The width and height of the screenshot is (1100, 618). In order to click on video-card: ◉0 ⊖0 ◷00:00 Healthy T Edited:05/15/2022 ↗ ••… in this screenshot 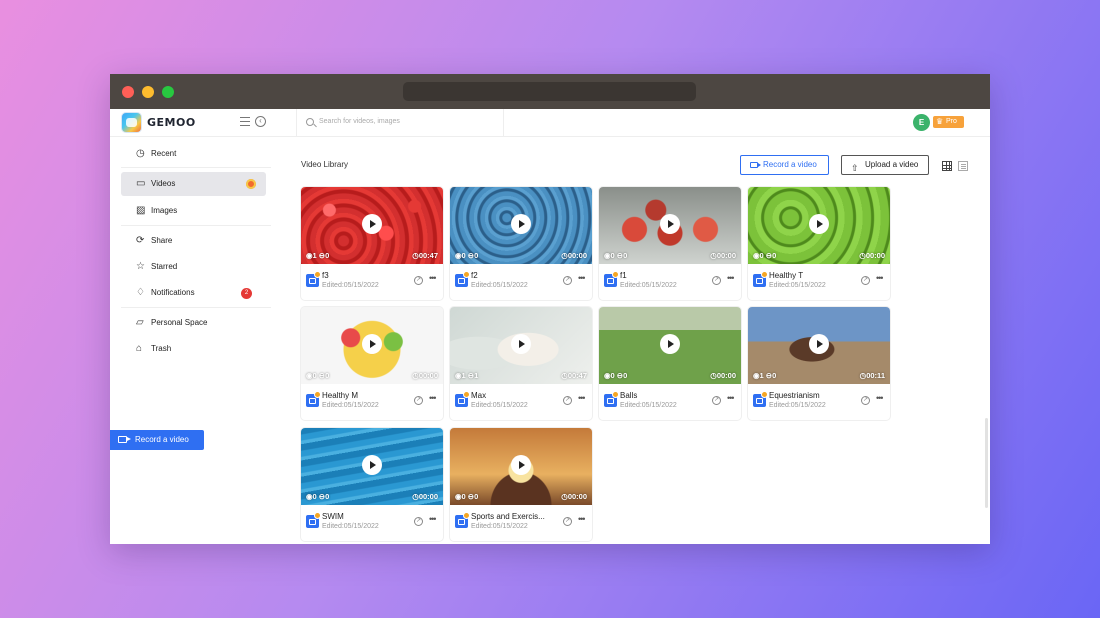, I will do `click(819, 243)`.